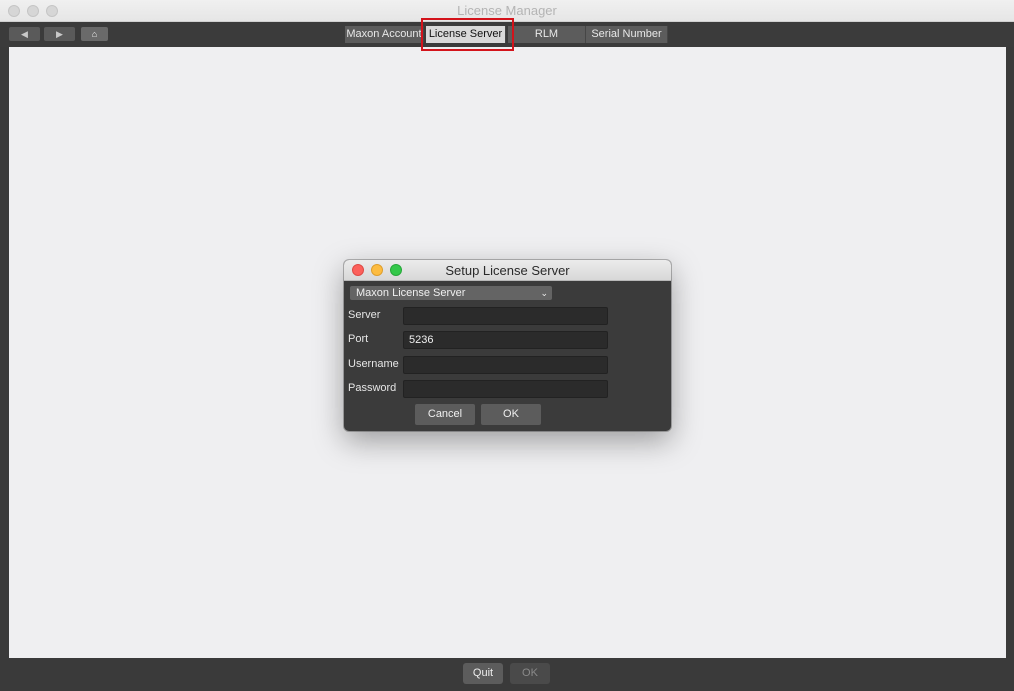 The width and height of the screenshot is (1014, 691). Describe the element at coordinates (530, 673) in the screenshot. I see `ok-button-disabled: OK` at that location.